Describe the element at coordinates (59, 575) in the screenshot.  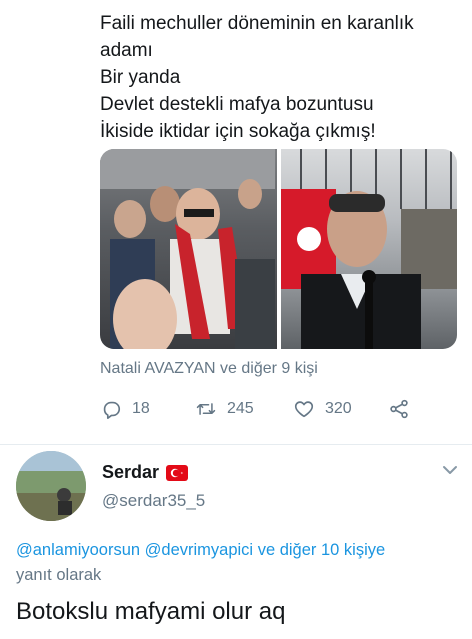
I see `replying-to-label: yanıt olarak` at that location.